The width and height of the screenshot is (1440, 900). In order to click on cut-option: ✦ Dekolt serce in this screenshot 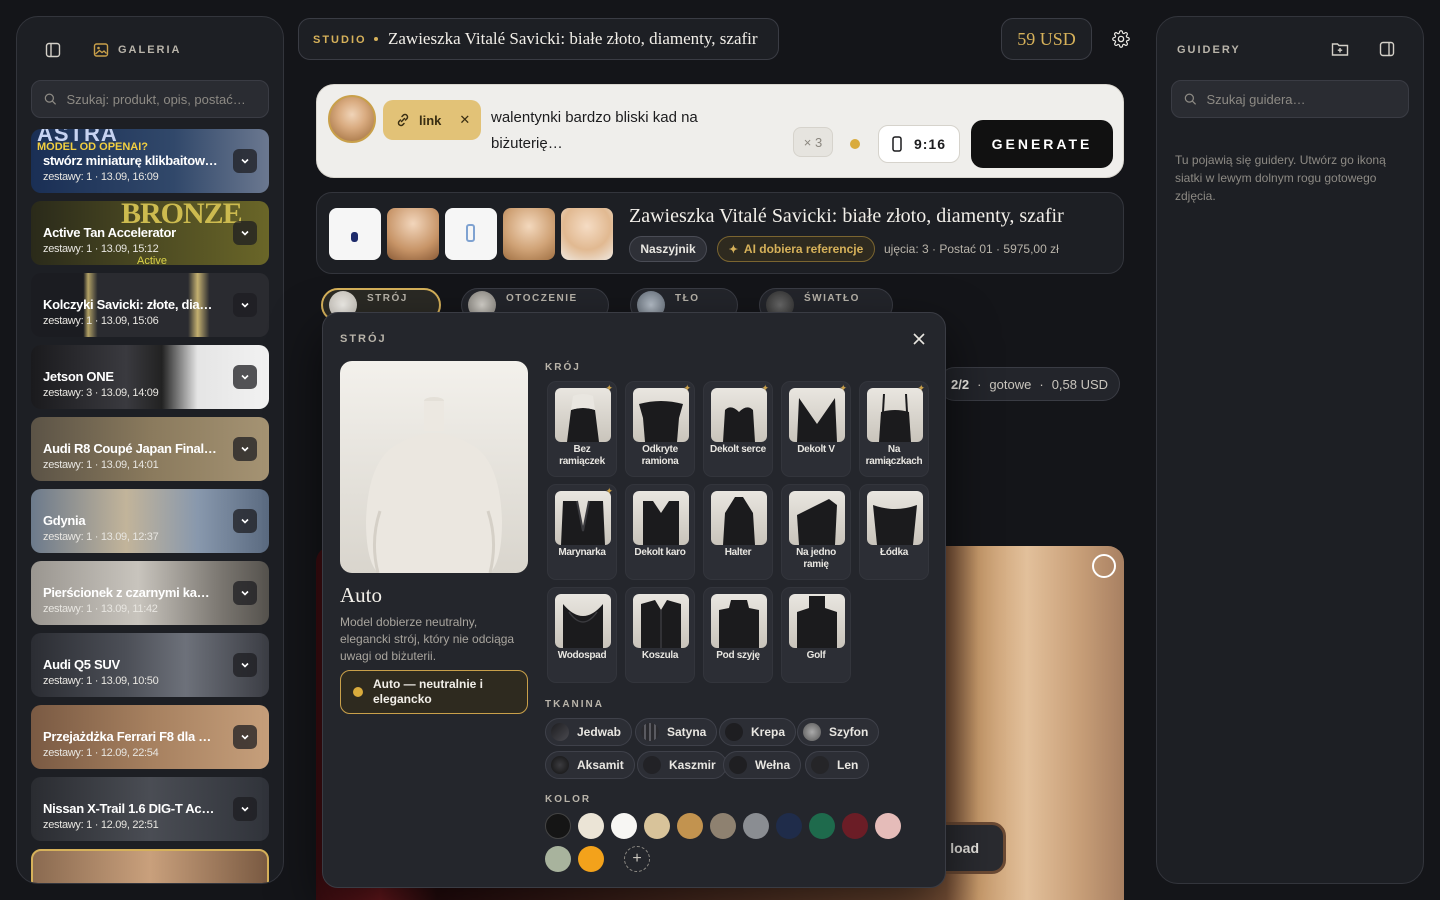, I will do `click(738, 429)`.